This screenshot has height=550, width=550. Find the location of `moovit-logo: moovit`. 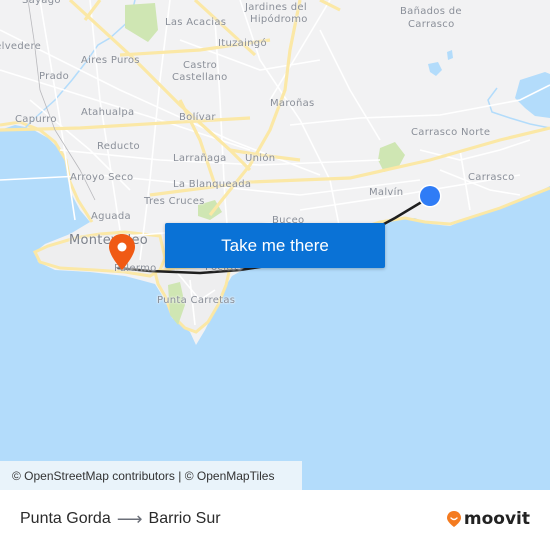

moovit-logo: moovit is located at coordinates (488, 519).